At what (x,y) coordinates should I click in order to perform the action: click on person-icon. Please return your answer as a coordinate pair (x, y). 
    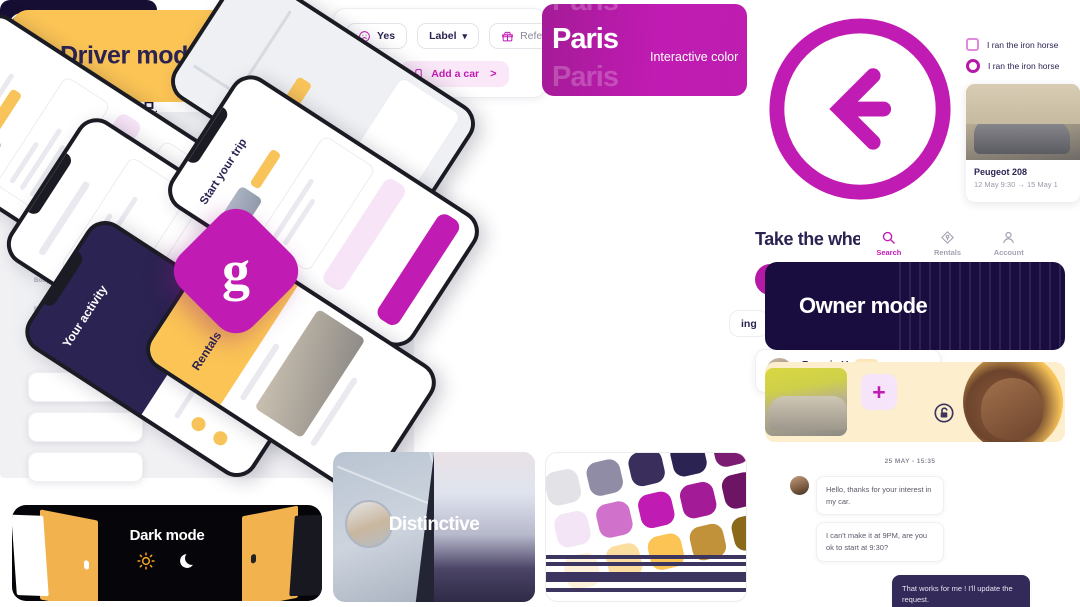
    Looking at the image, I should click on (1008, 237).